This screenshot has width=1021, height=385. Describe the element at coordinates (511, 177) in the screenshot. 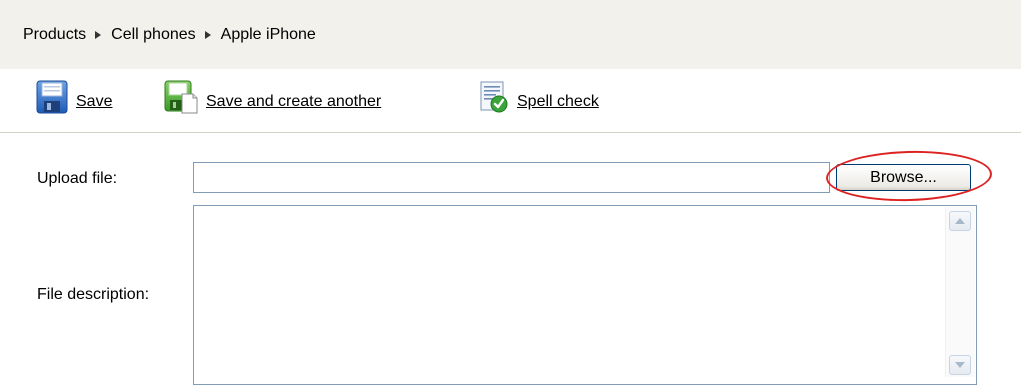

I see `upload-file-input` at that location.